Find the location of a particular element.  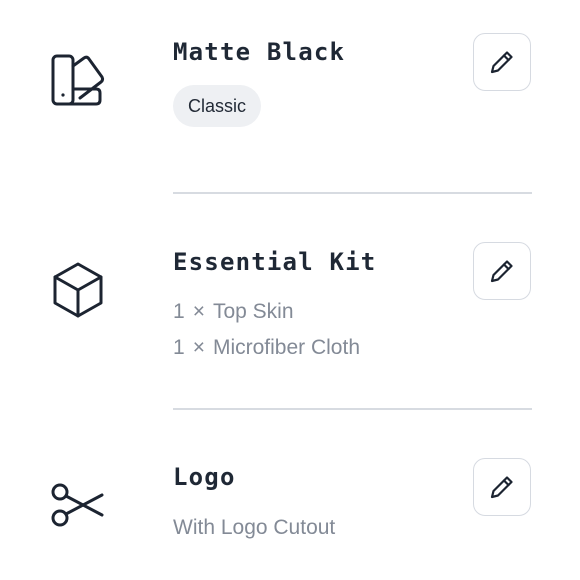

scissors-icon is located at coordinates (78, 505).